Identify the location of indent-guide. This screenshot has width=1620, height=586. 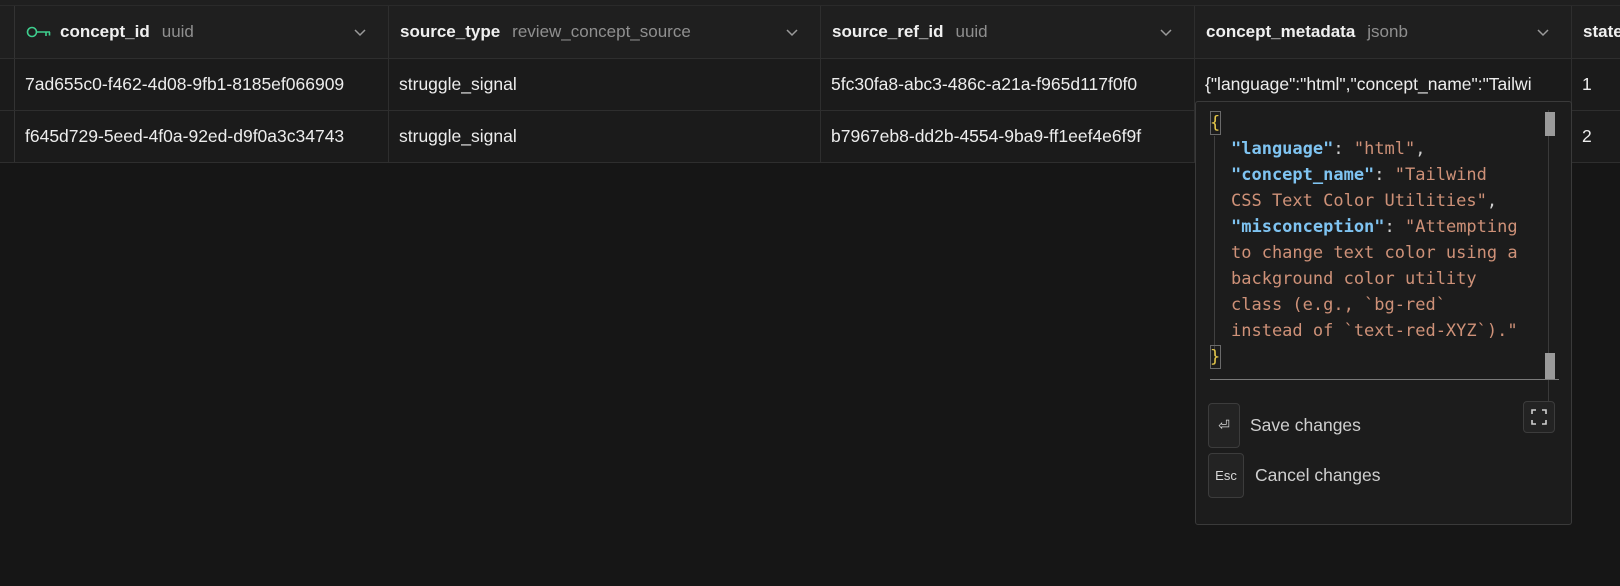
(1214, 246).